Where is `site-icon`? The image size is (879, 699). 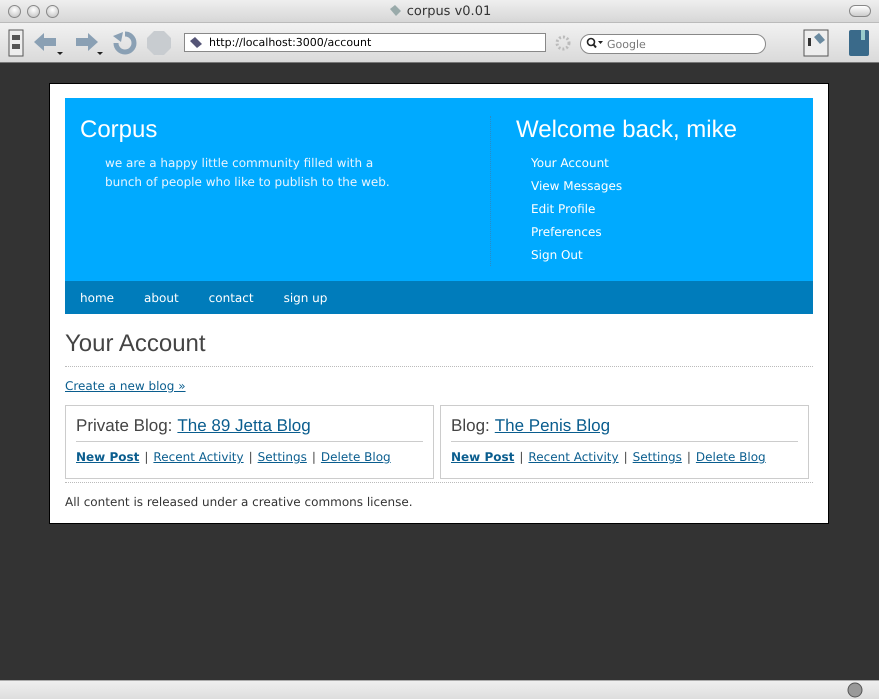
site-icon is located at coordinates (196, 42).